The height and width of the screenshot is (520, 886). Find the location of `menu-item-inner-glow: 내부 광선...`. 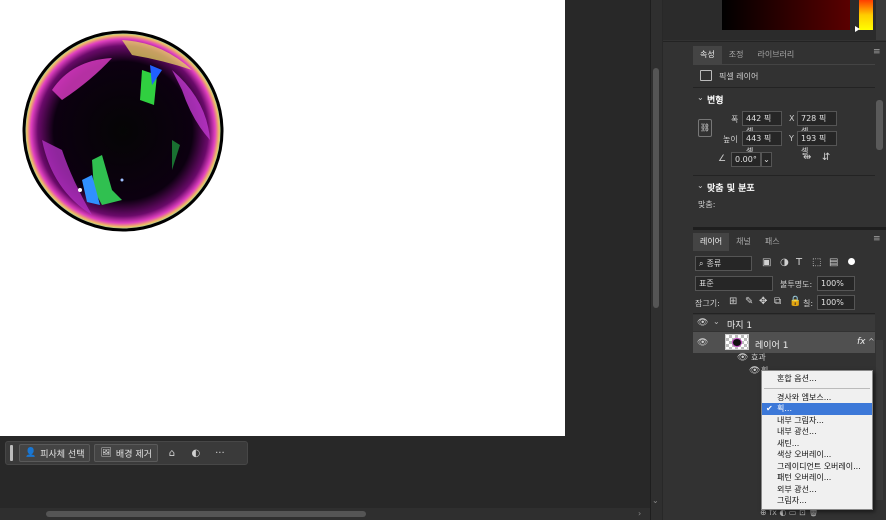

menu-item-inner-glow: 내부 광선... is located at coordinates (817, 432).